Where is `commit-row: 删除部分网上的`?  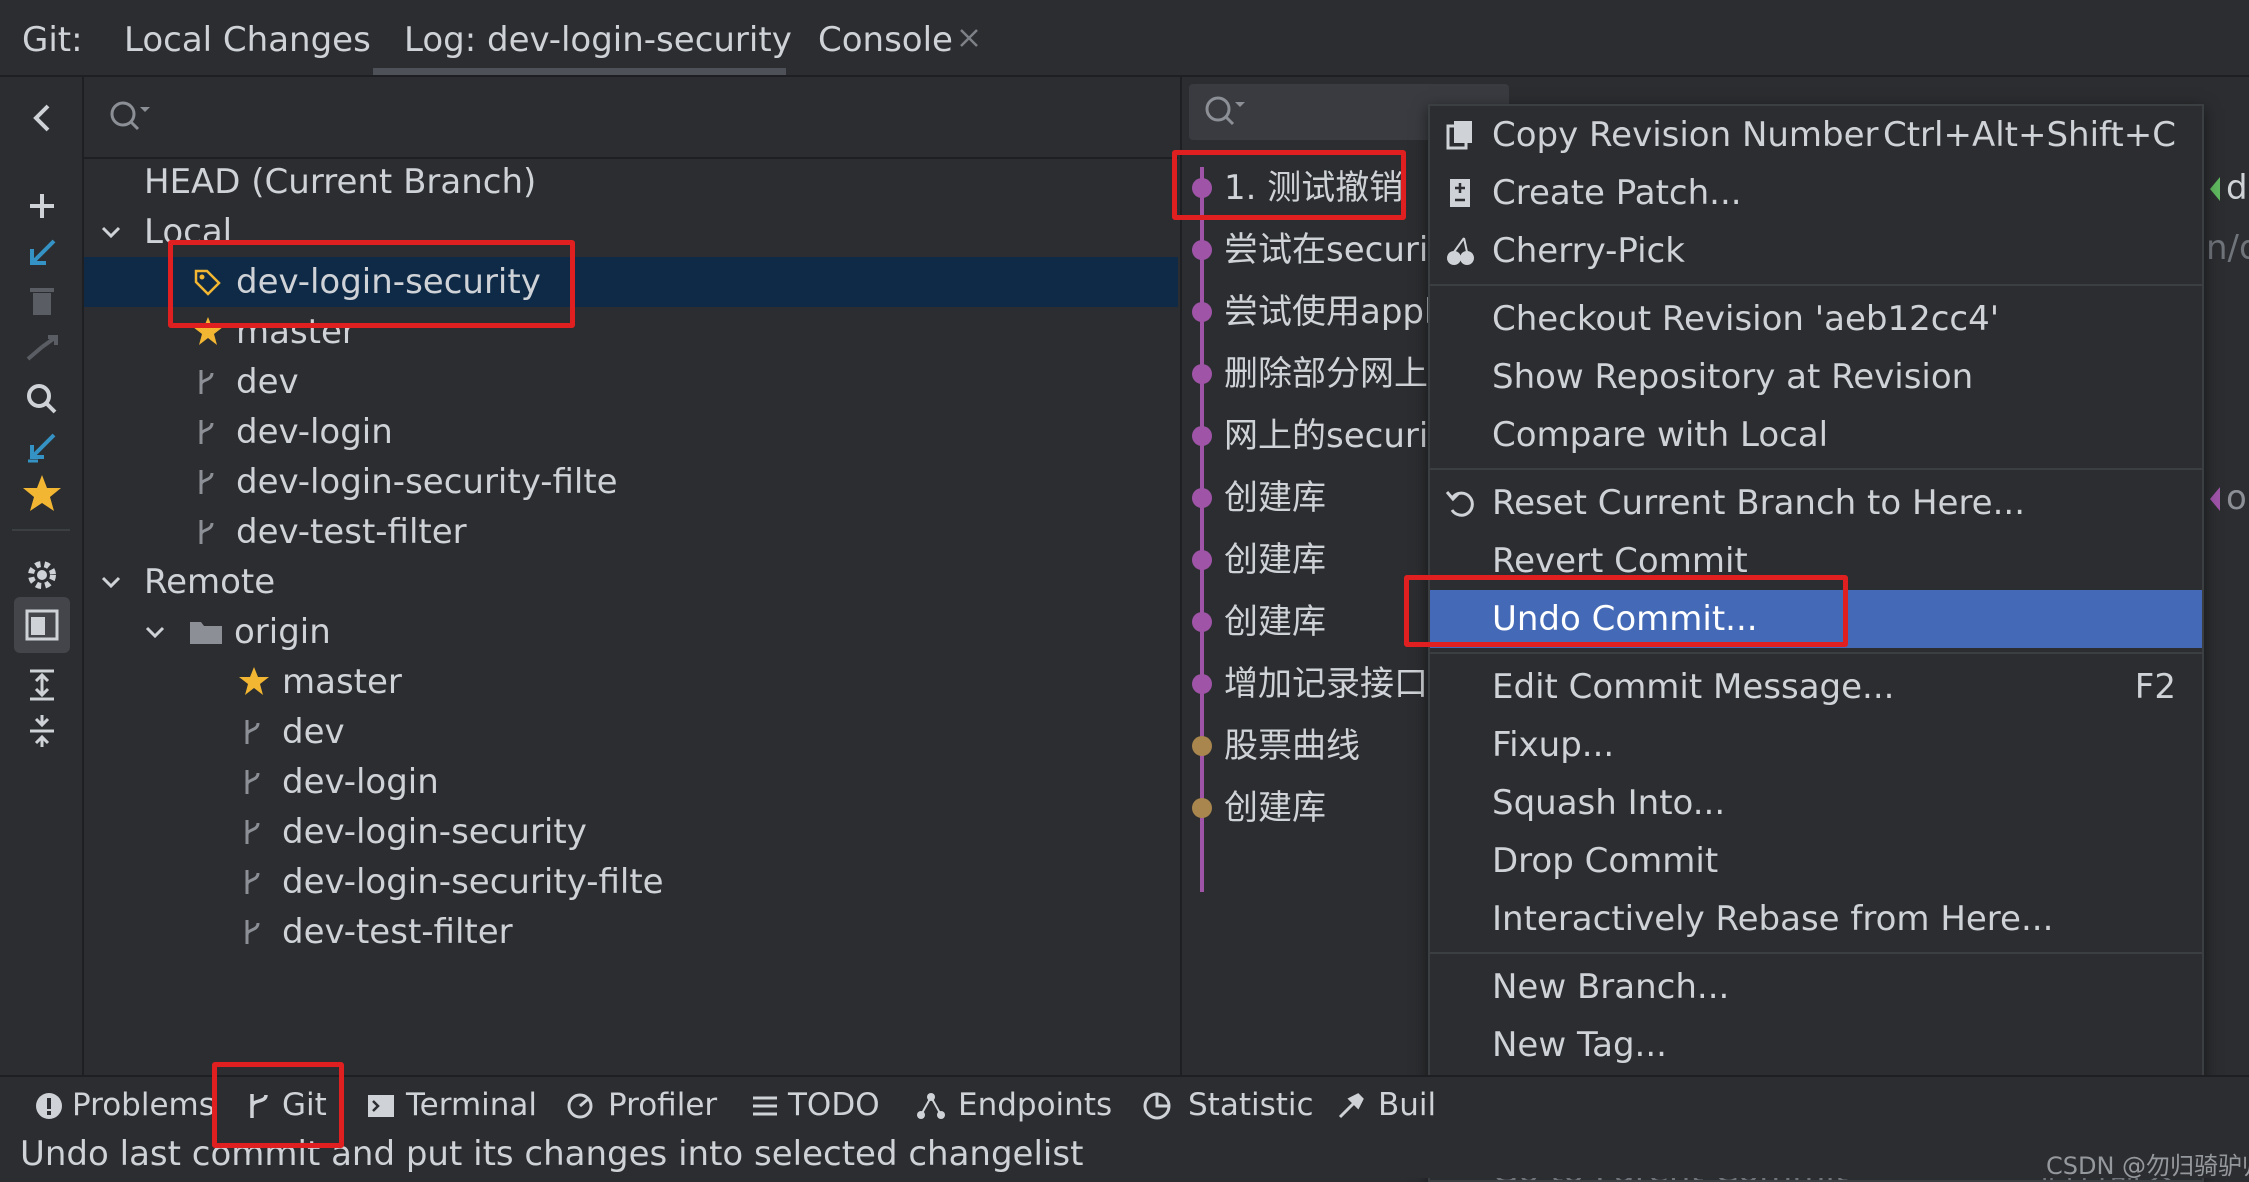 commit-row: 删除部分网上的 is located at coordinates (1343, 374).